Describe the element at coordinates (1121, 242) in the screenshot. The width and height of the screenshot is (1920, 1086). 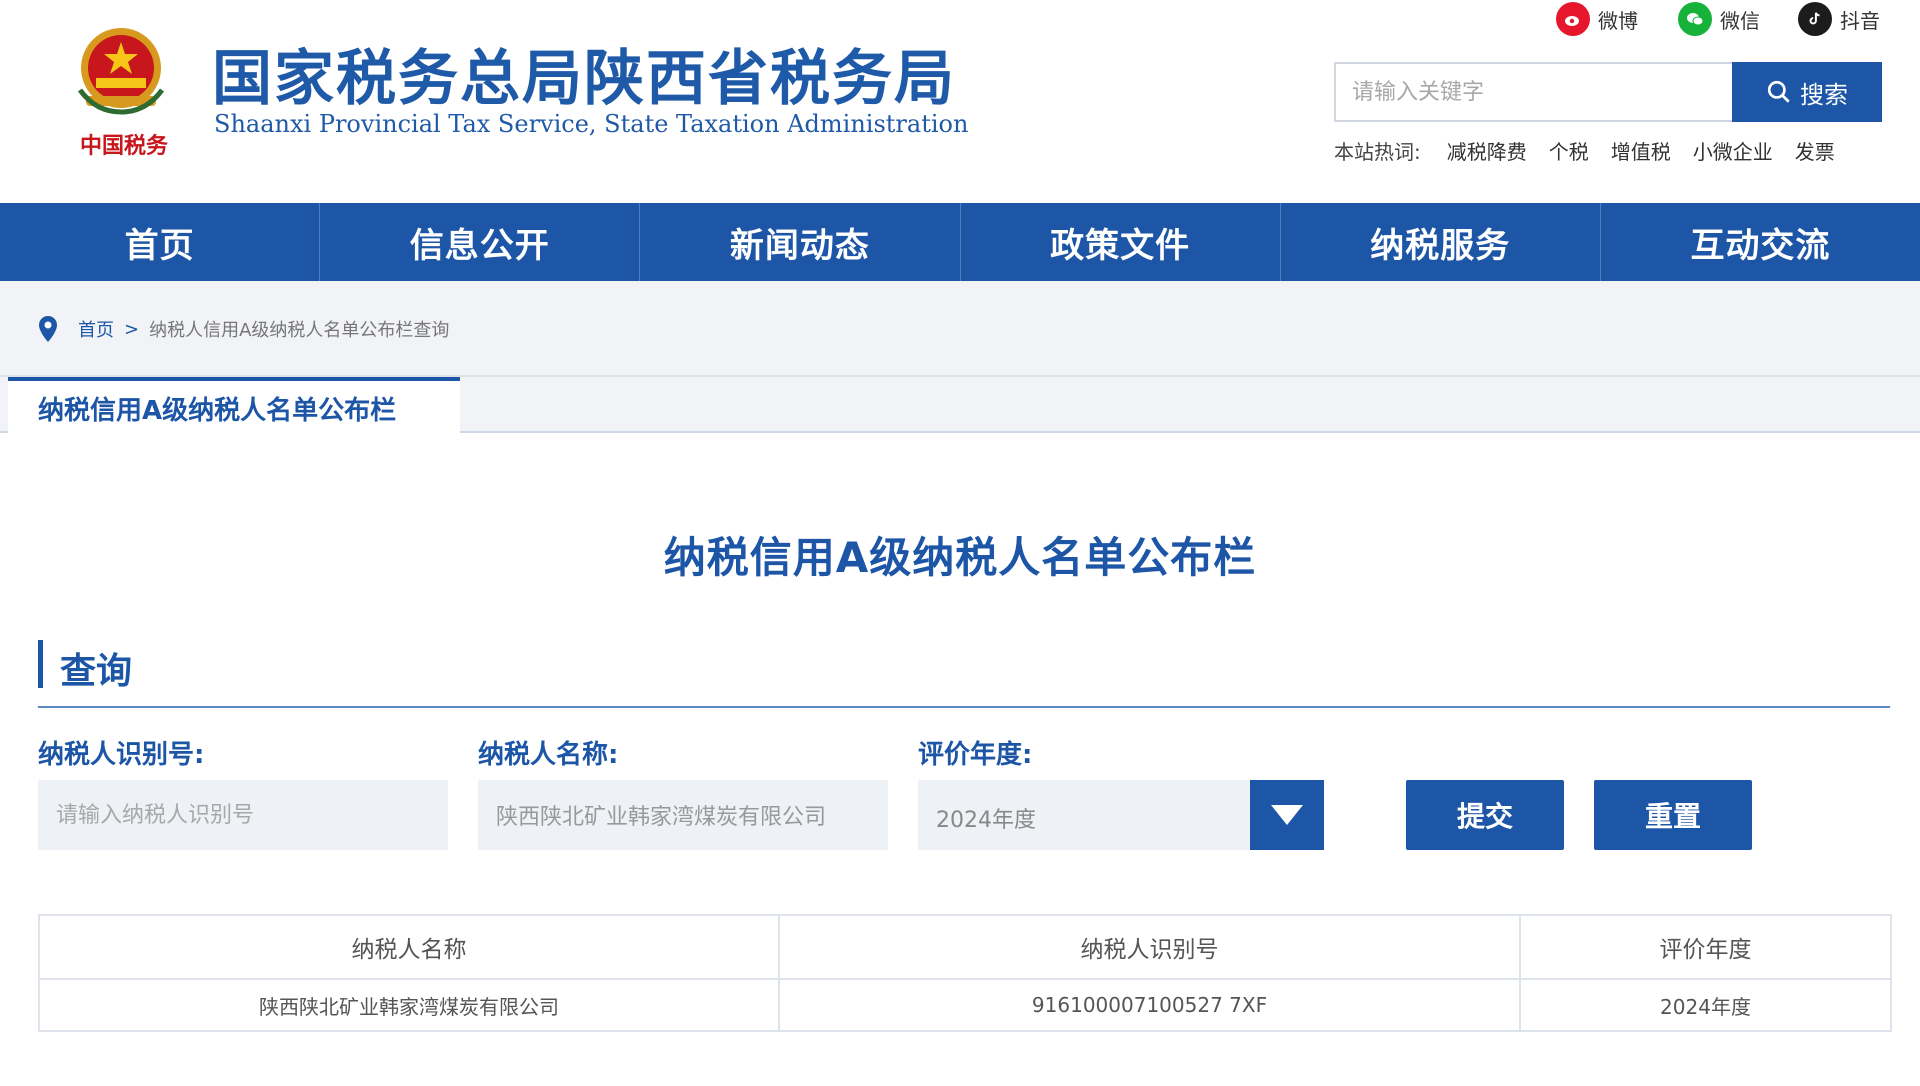
I see `nav-item-policy: 政策文件` at that location.